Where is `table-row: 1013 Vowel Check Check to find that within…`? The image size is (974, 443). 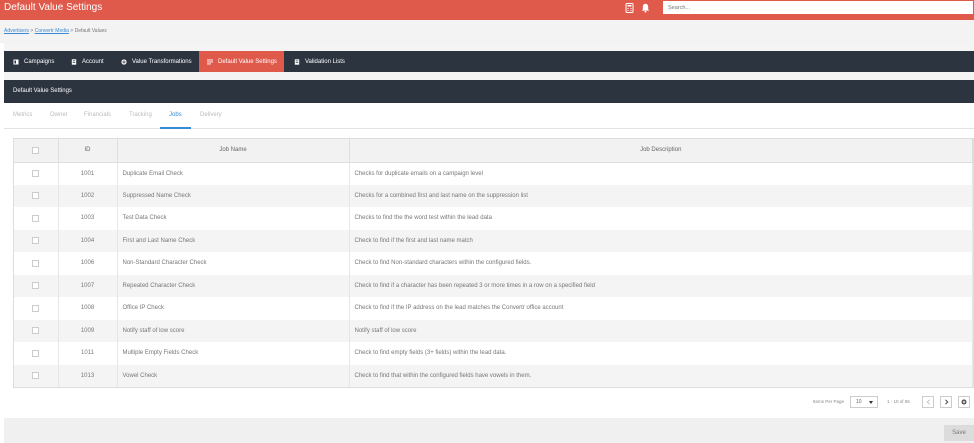
table-row: 1013 Vowel Check Check to find that within… is located at coordinates (493, 375).